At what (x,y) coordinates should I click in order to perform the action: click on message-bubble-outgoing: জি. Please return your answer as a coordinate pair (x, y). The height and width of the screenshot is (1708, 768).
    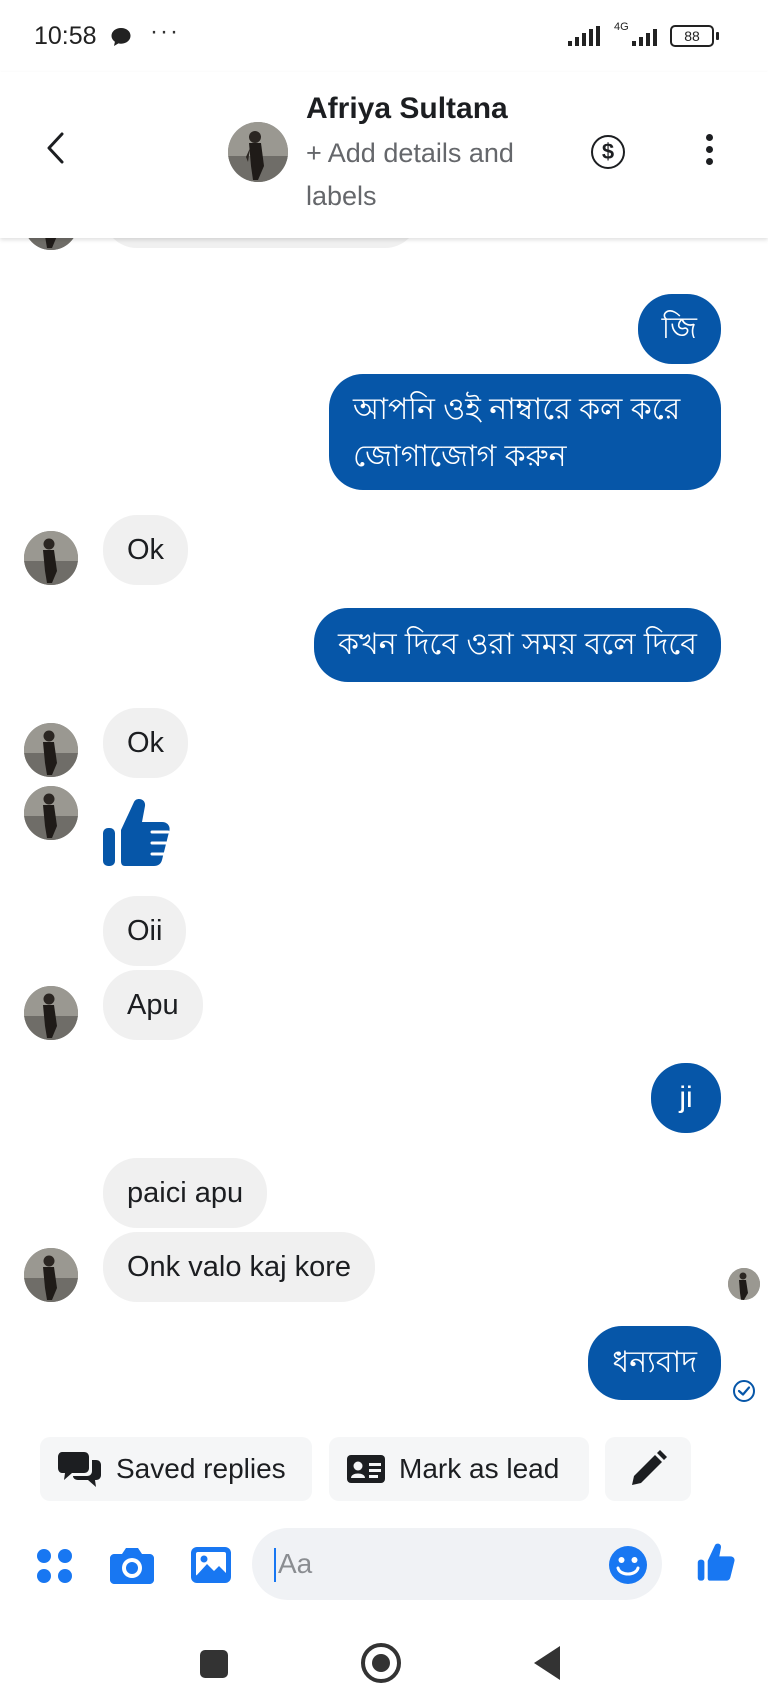
    Looking at the image, I should click on (679, 329).